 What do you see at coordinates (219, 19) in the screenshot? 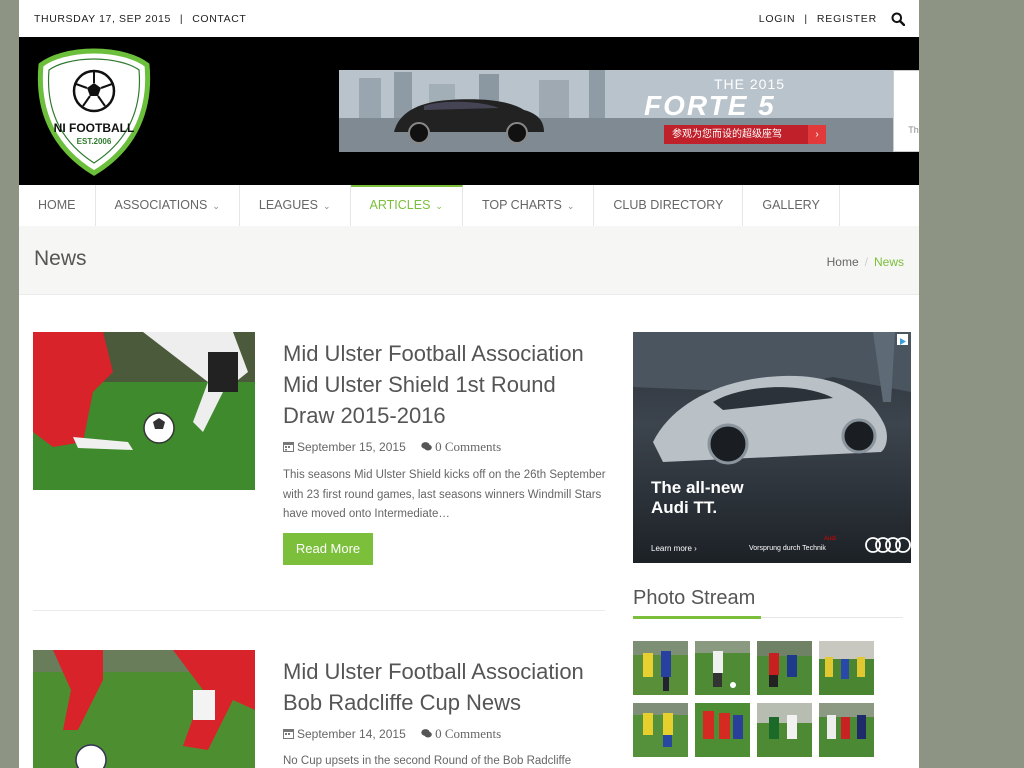
I see `contact-link: CONTACT` at bounding box center [219, 19].